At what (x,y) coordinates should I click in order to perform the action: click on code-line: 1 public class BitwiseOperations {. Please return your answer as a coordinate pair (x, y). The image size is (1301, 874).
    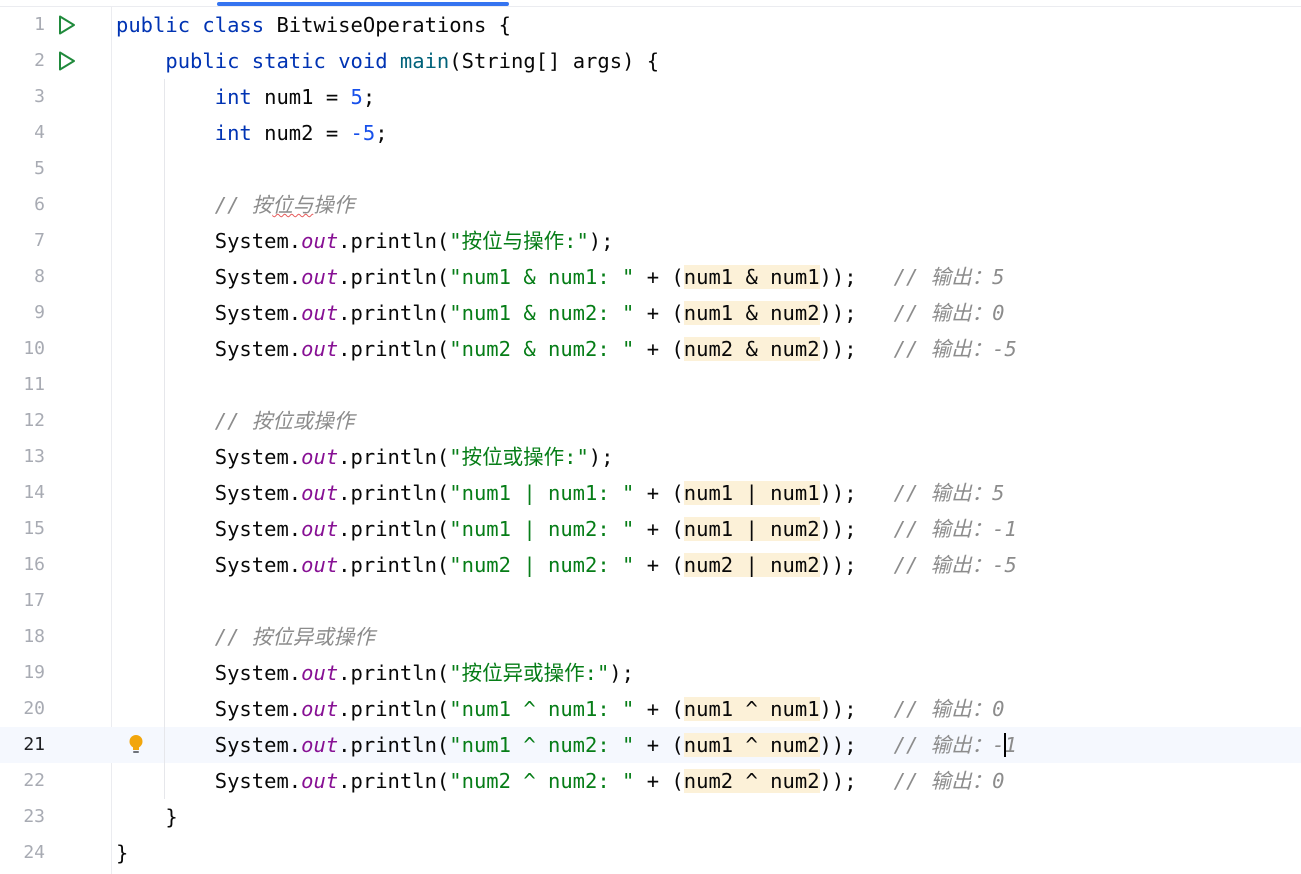
    Looking at the image, I should click on (650, 25).